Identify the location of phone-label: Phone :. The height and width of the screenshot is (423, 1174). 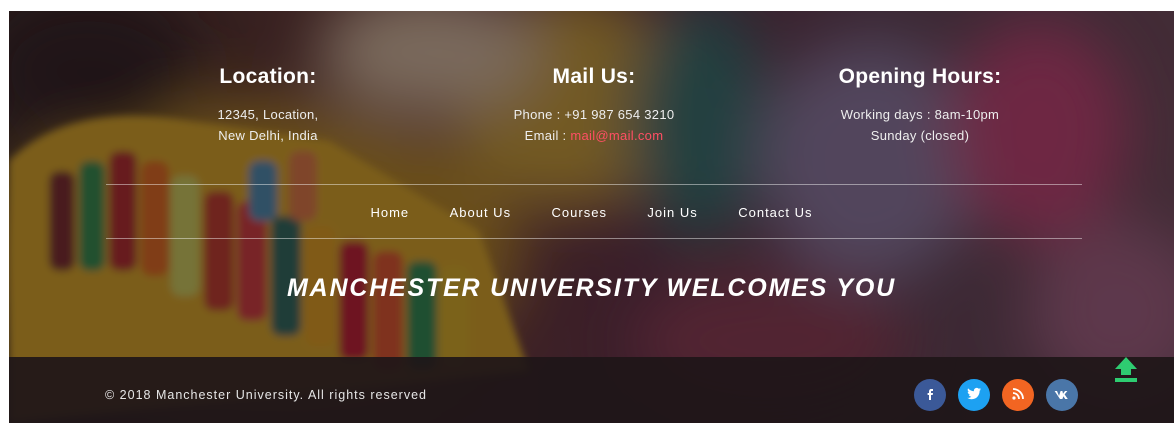
(539, 114).